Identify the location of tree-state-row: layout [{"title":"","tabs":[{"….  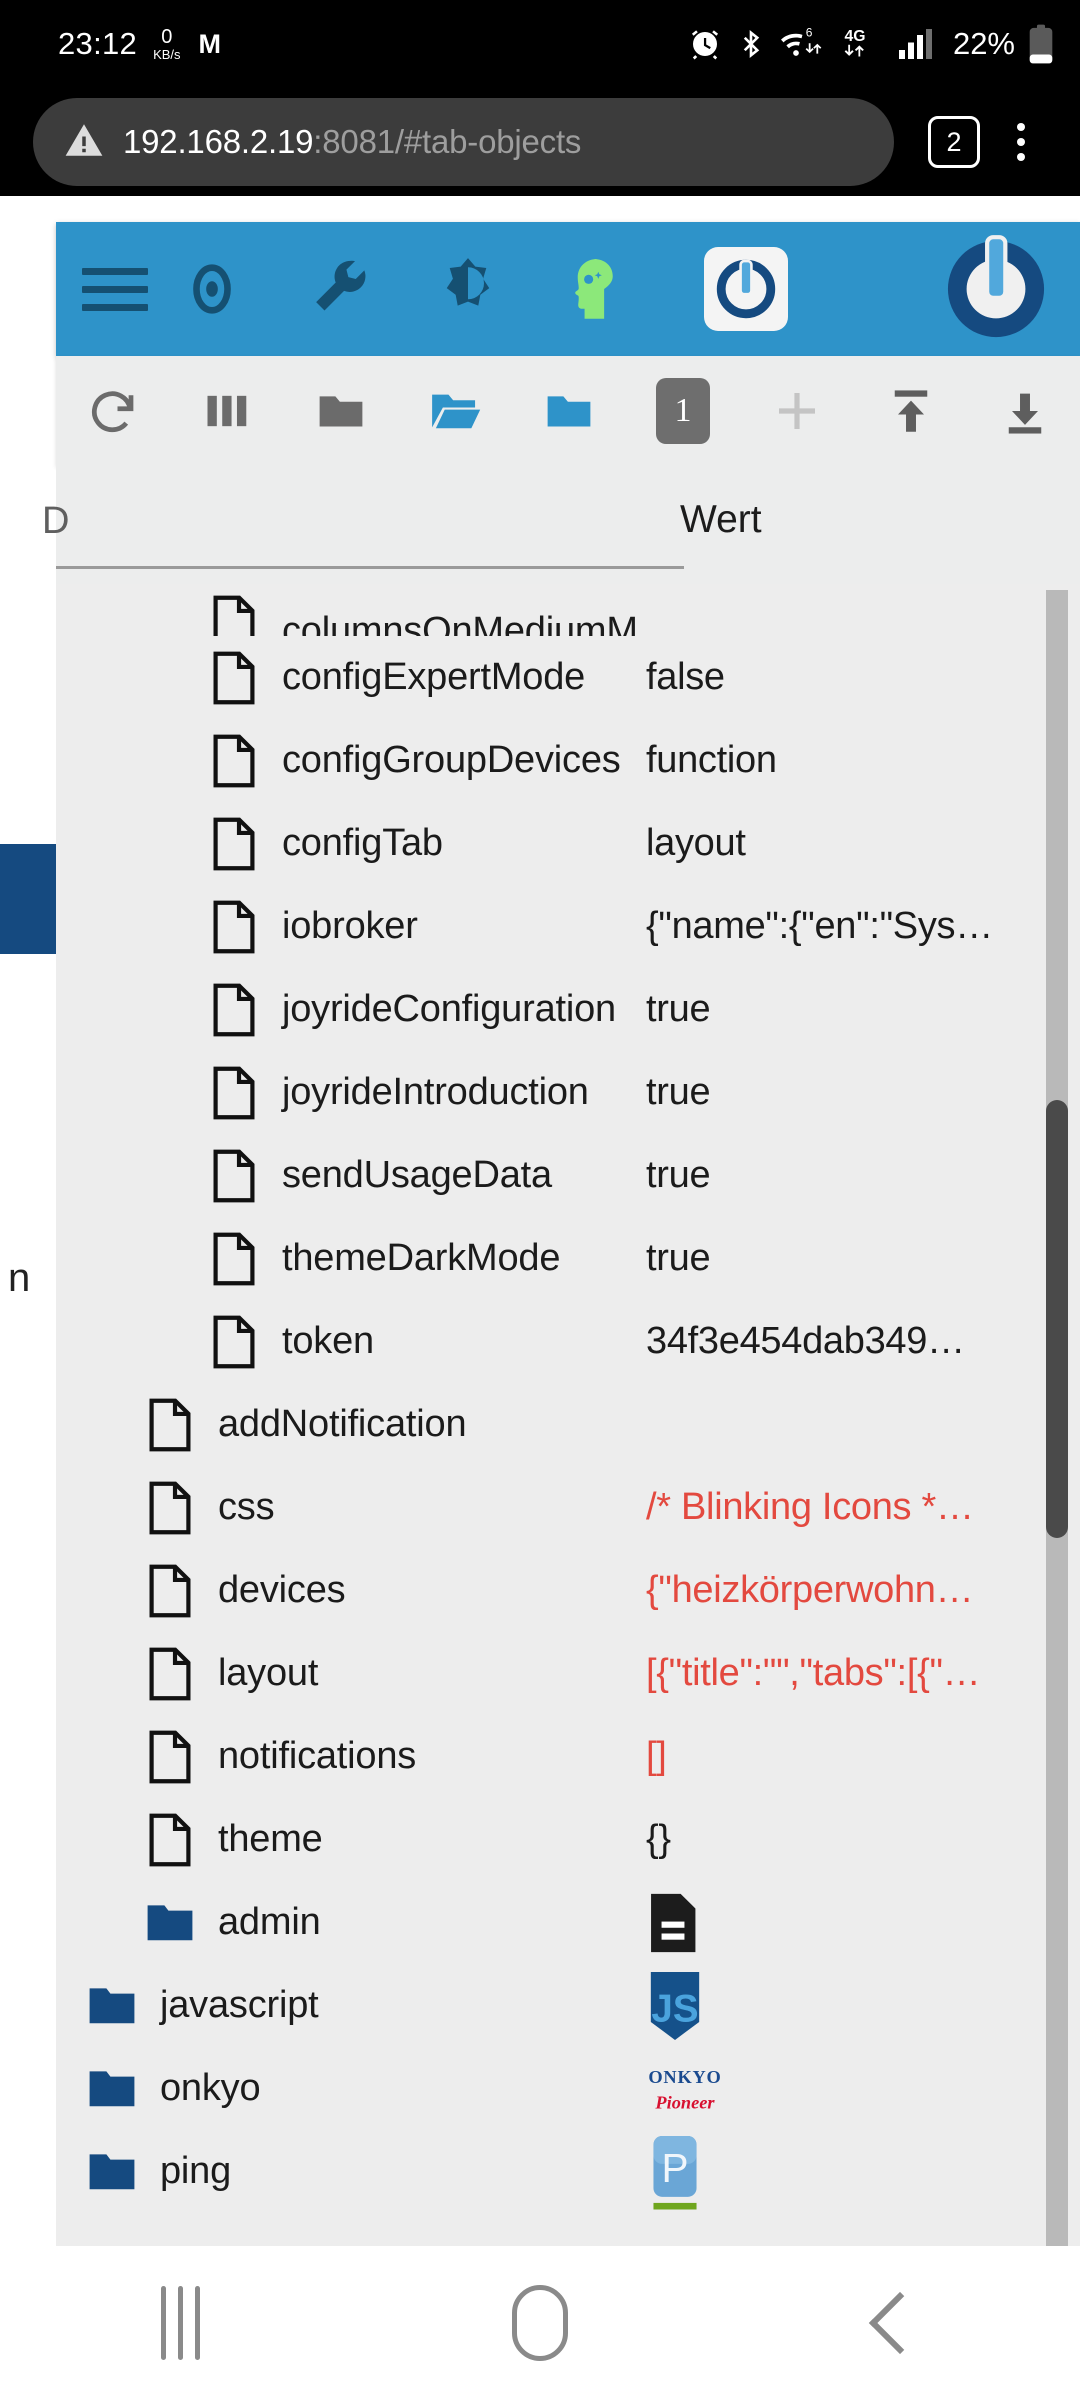
(568, 1673).